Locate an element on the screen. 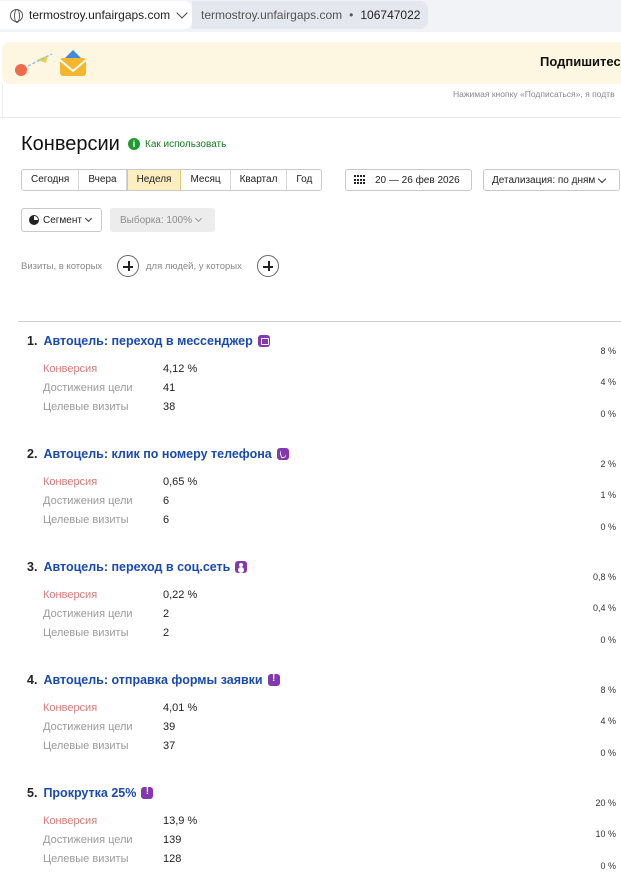  goal-metric-row: Конверсия 4,12 % is located at coordinates (120, 369).